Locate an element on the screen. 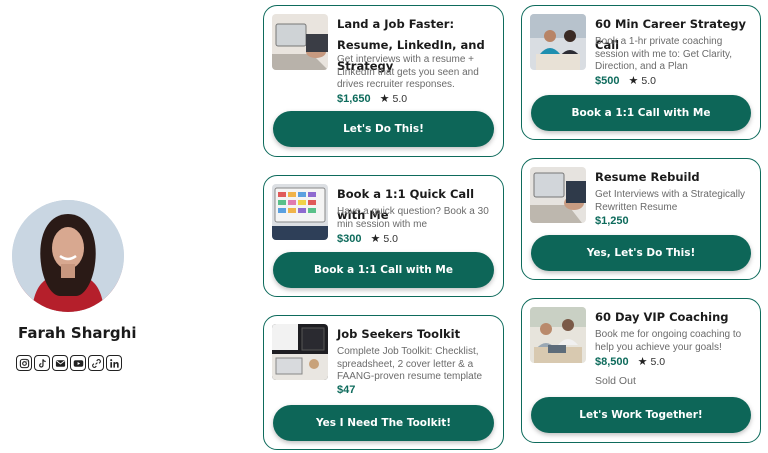 Image resolution: width=768 pixels, height=453 pixels. product-image-calendar is located at coordinates (300, 212).